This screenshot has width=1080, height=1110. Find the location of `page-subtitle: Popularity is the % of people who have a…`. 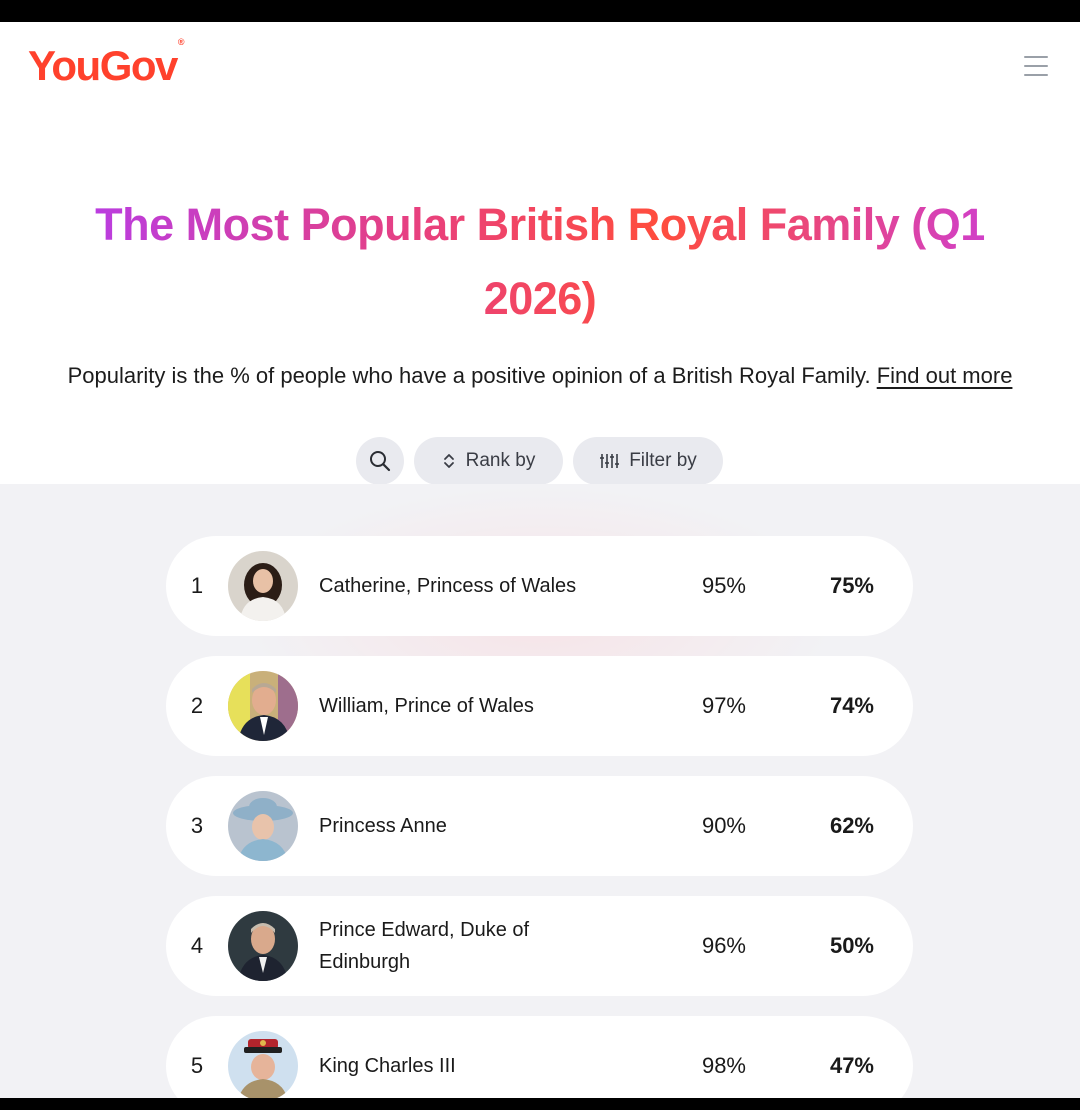

page-subtitle: Popularity is the % of people who have a… is located at coordinates (540, 376).